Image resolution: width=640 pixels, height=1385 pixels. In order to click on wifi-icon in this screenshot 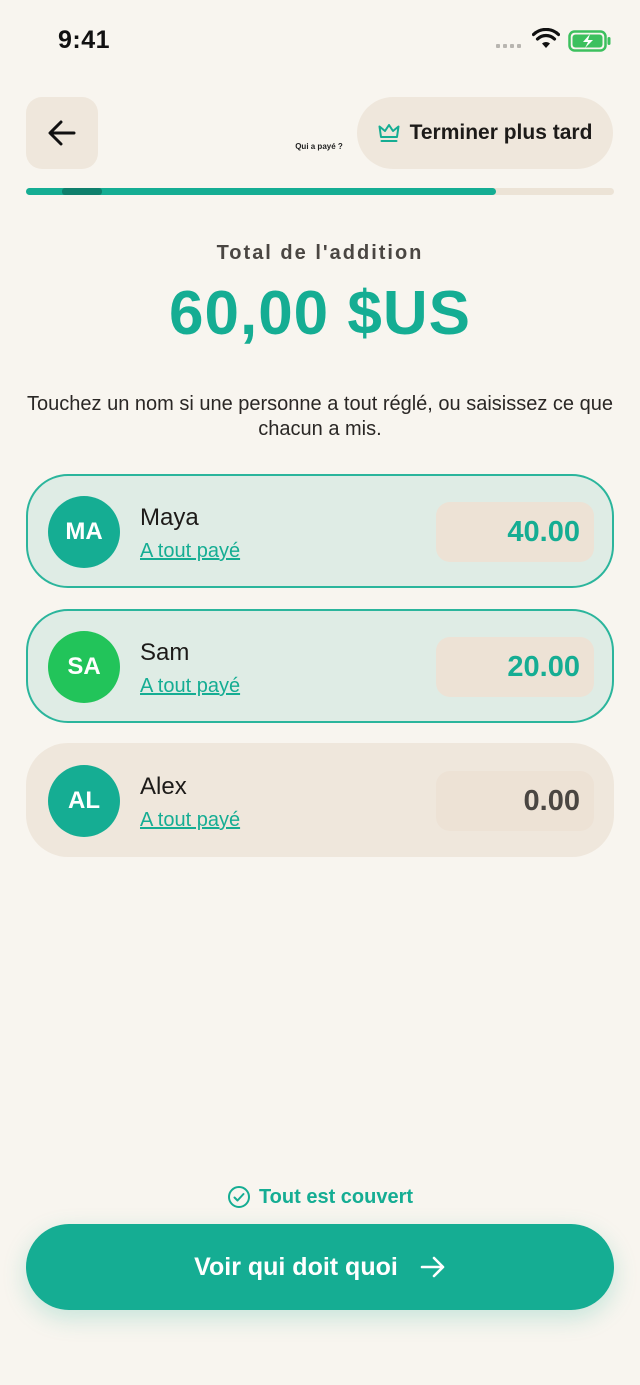, I will do `click(546, 38)`.